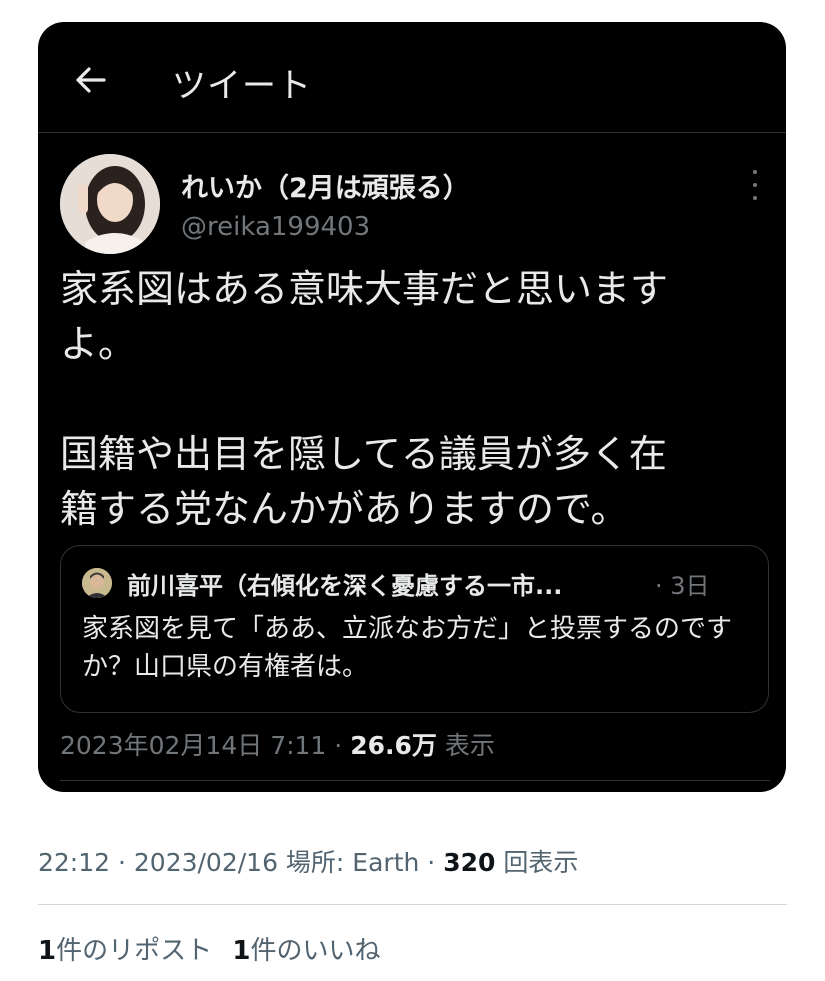 The height and width of the screenshot is (981, 825). I want to click on quote-avatar-photo, so click(97, 583).